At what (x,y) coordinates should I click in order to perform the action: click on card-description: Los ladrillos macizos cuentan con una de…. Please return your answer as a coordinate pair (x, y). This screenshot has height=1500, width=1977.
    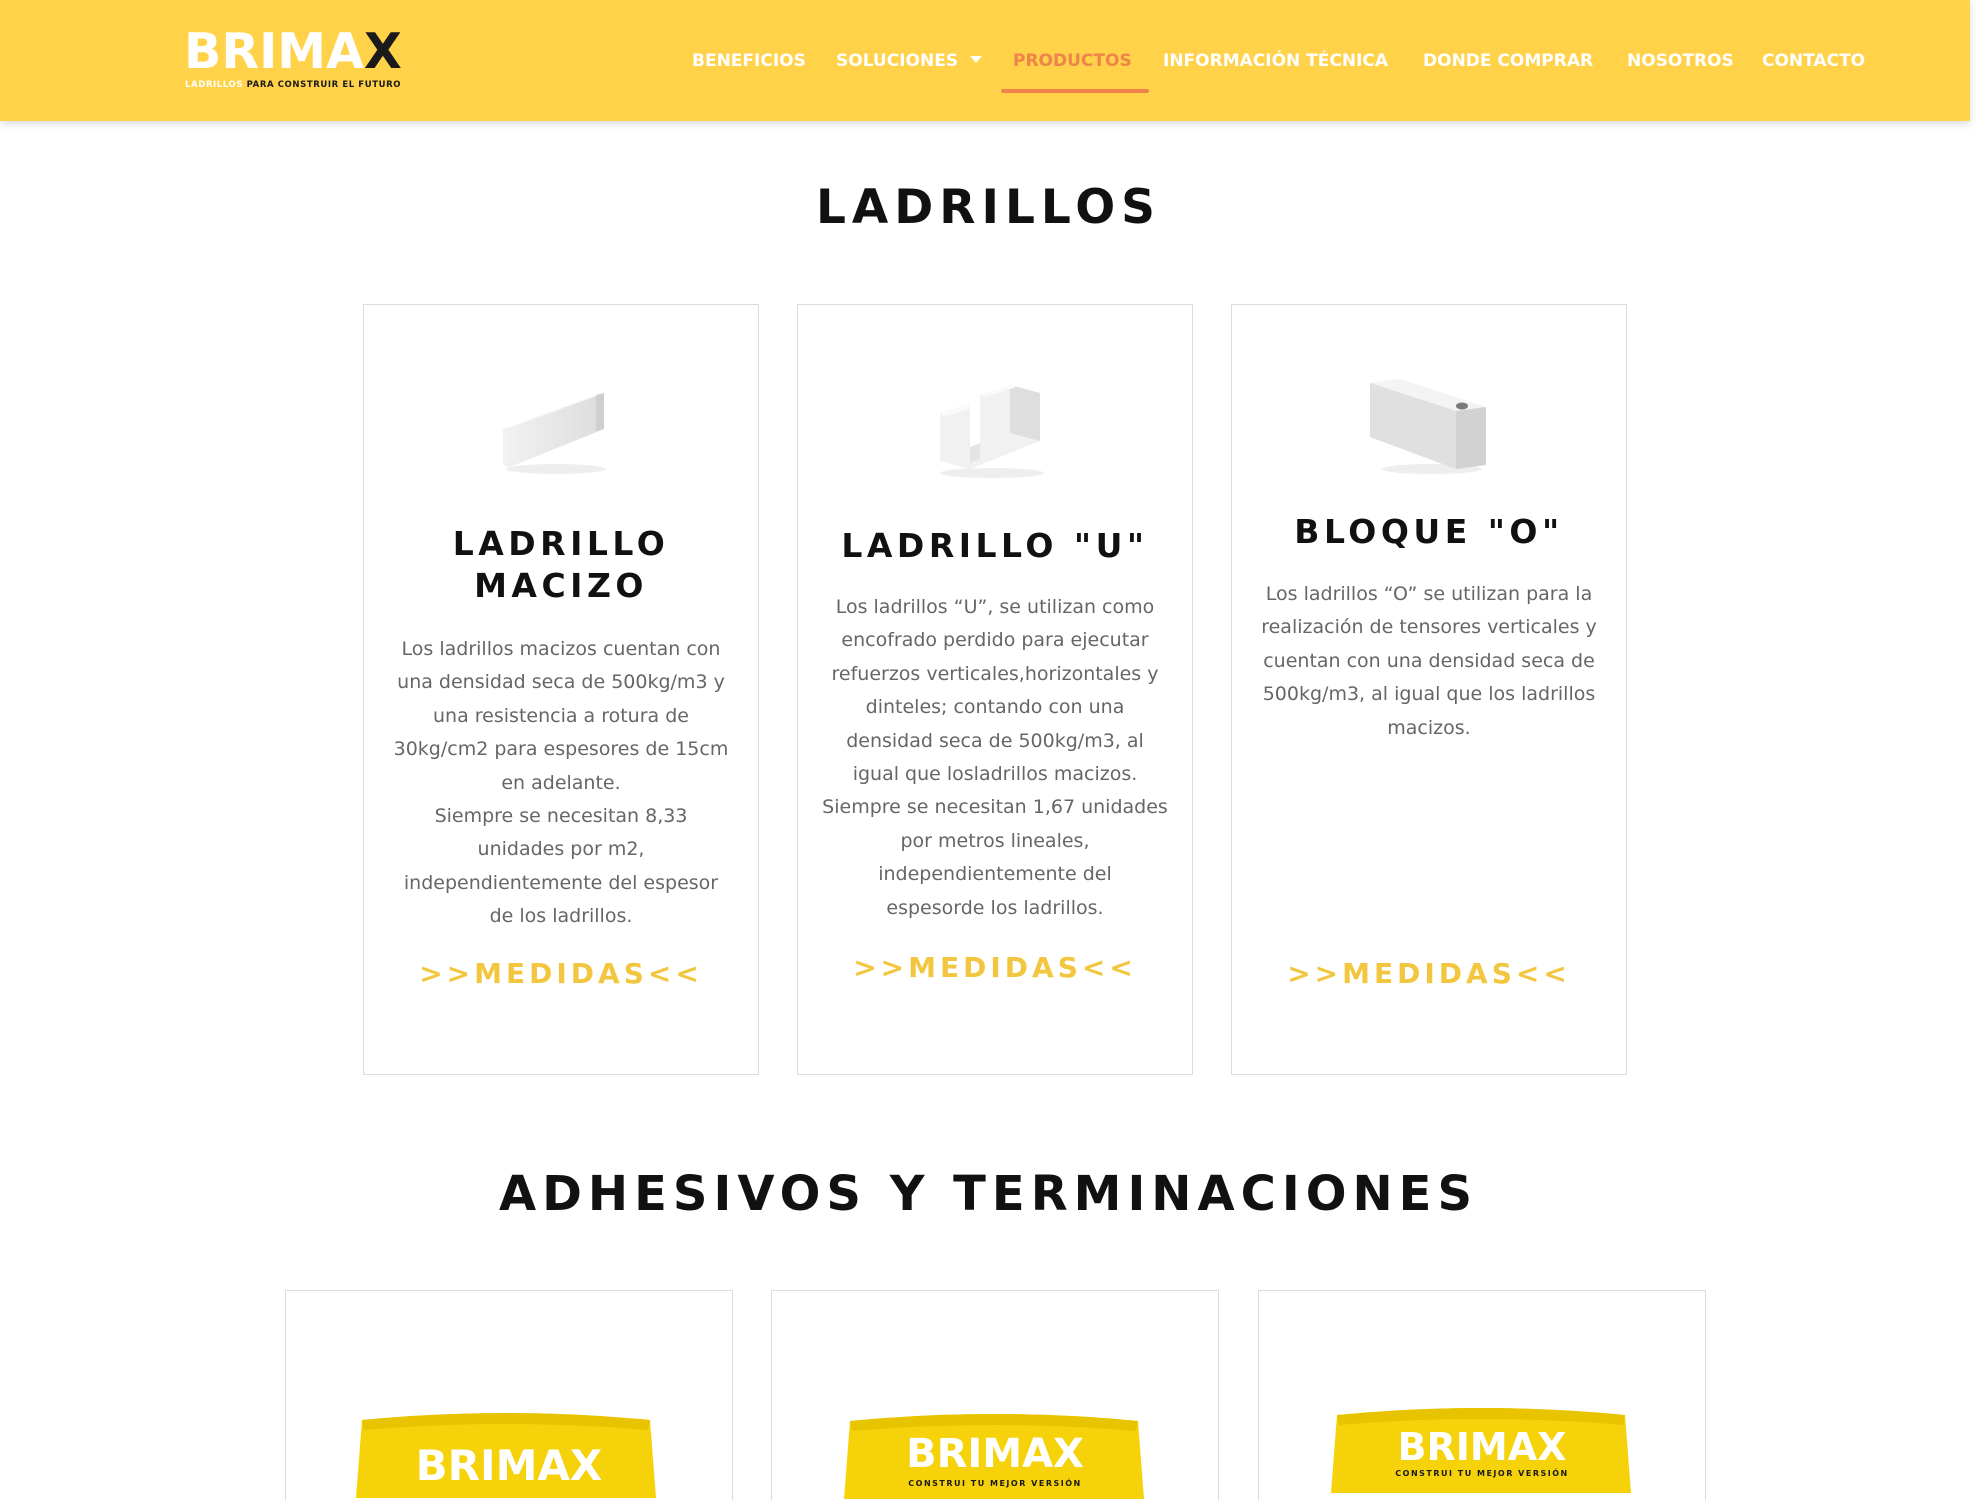
    Looking at the image, I should click on (561, 783).